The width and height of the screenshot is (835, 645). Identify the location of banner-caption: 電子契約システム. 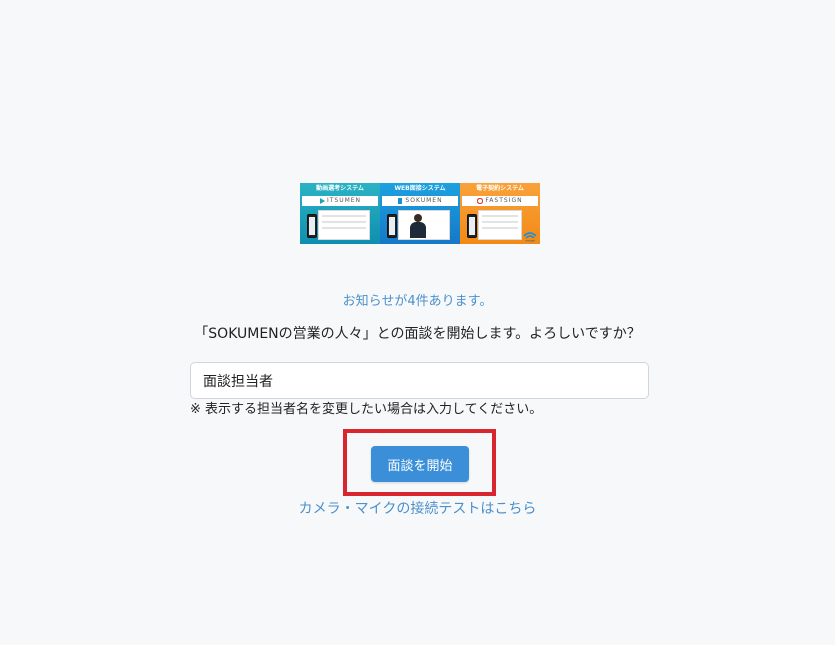
(500, 188).